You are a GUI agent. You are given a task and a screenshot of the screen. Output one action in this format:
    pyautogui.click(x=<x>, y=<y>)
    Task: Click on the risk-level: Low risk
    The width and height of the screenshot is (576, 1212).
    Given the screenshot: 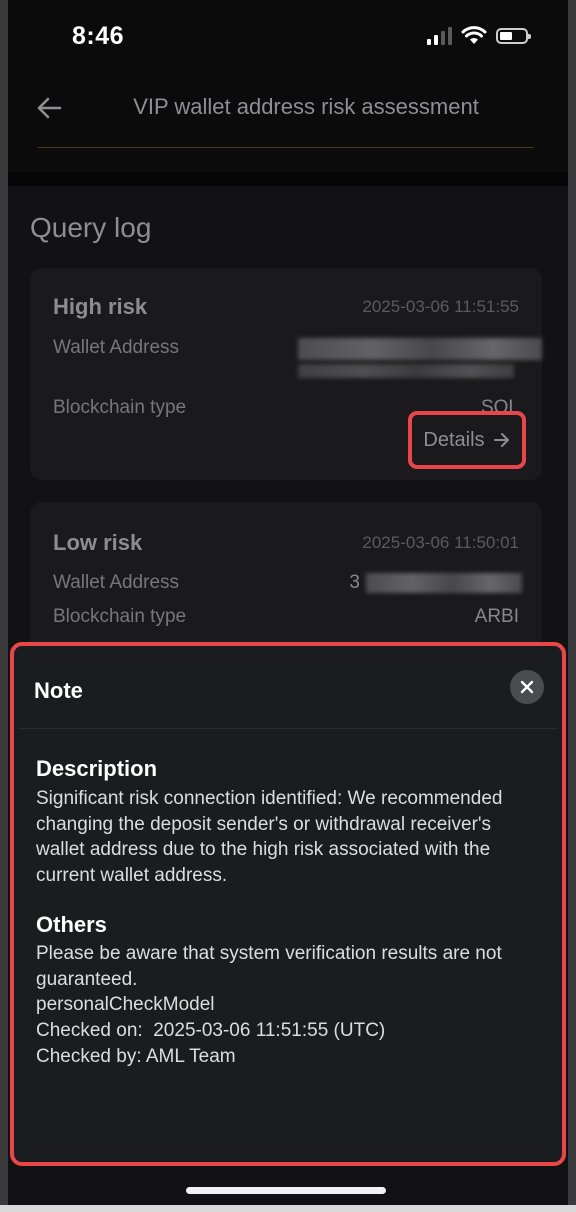 What is the action you would take?
    pyautogui.click(x=98, y=542)
    